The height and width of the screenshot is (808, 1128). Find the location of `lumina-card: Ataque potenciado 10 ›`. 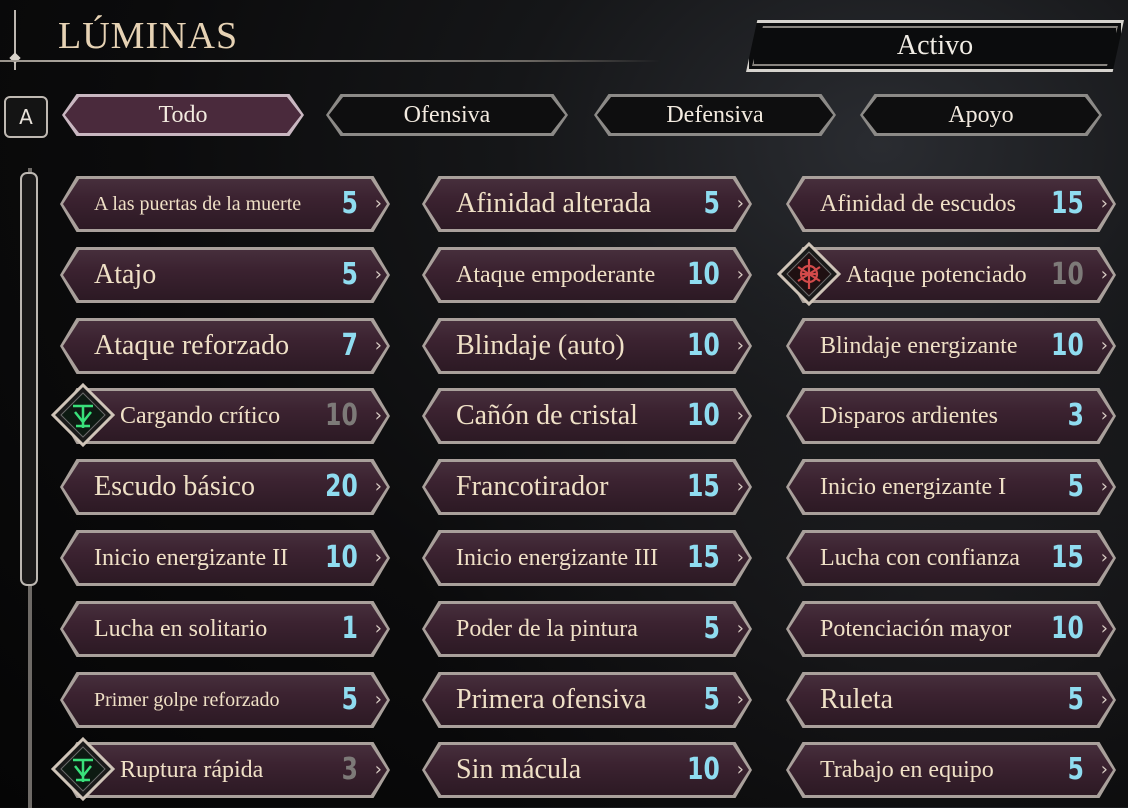

lumina-card: Ataque potenciado 10 › is located at coordinates (946, 274).